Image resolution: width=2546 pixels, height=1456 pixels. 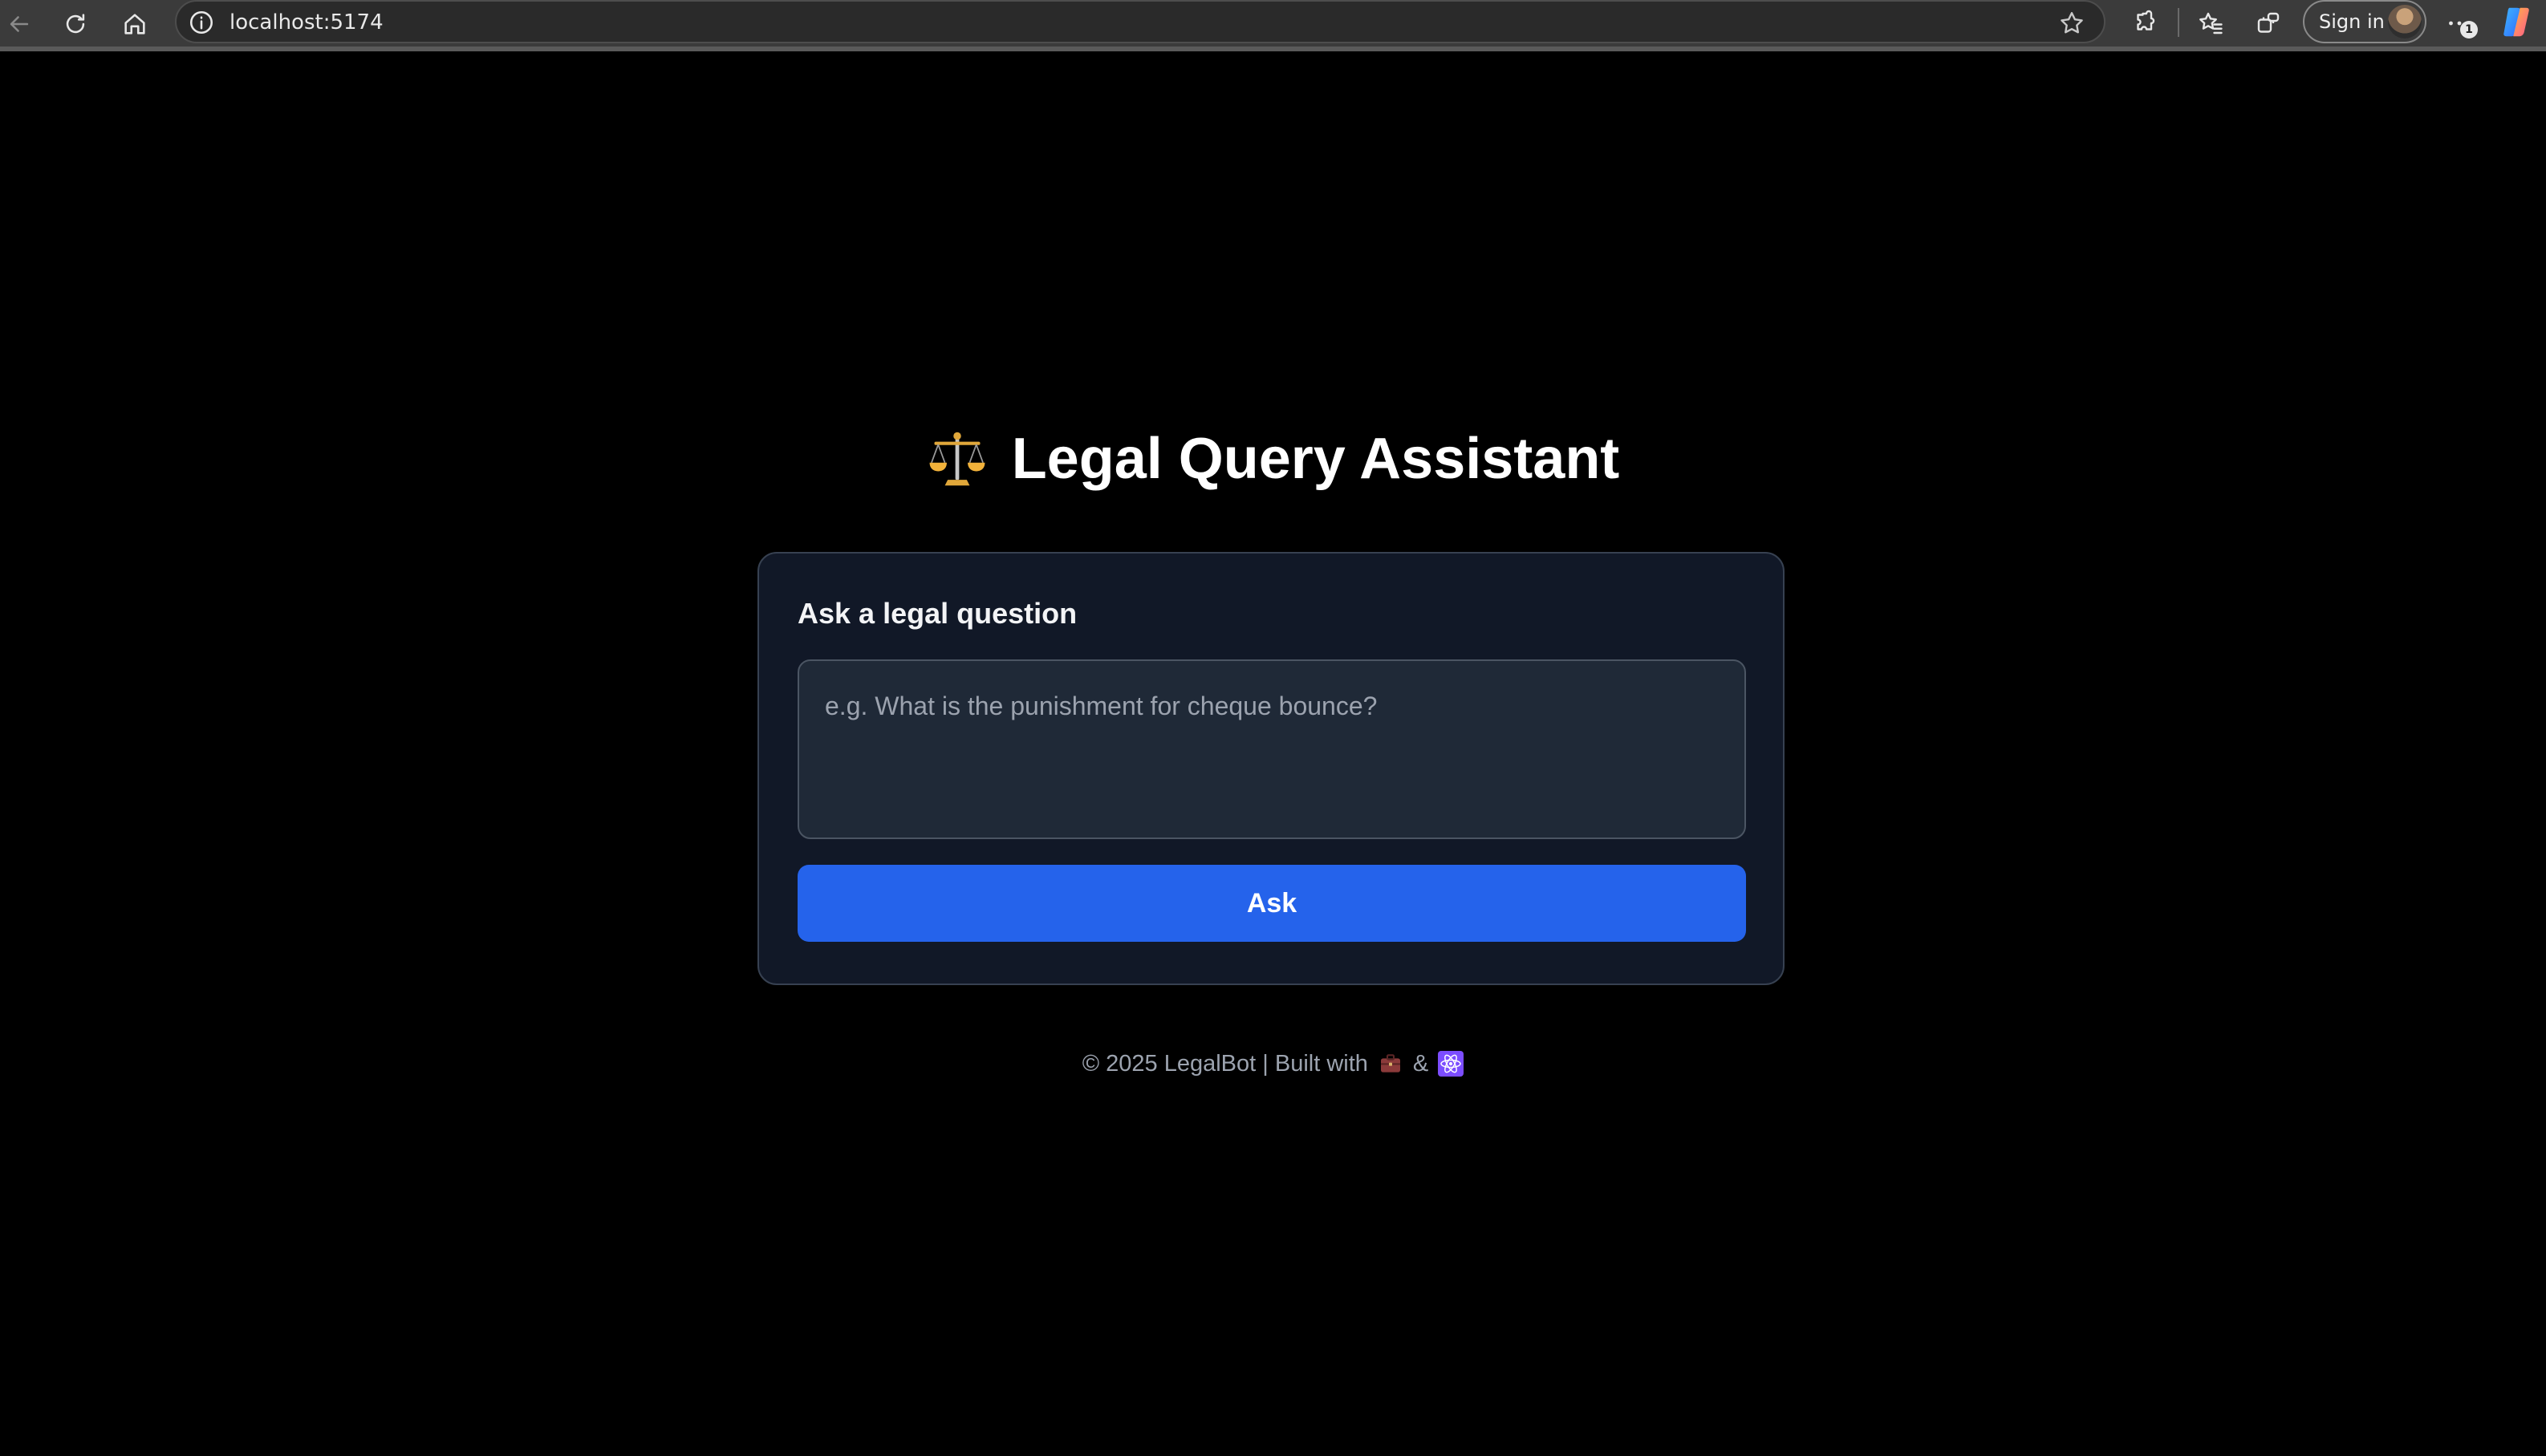 I want to click on page-header: Legal Query Assistant, so click(x=1273, y=459).